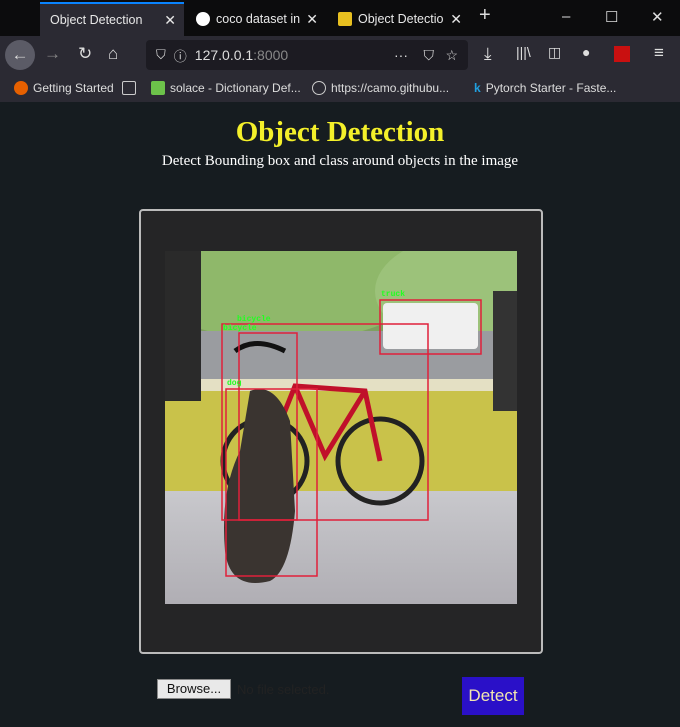 Image resolution: width=680 pixels, height=727 pixels. I want to click on bookmark-label: Getting Started, so click(73, 88).